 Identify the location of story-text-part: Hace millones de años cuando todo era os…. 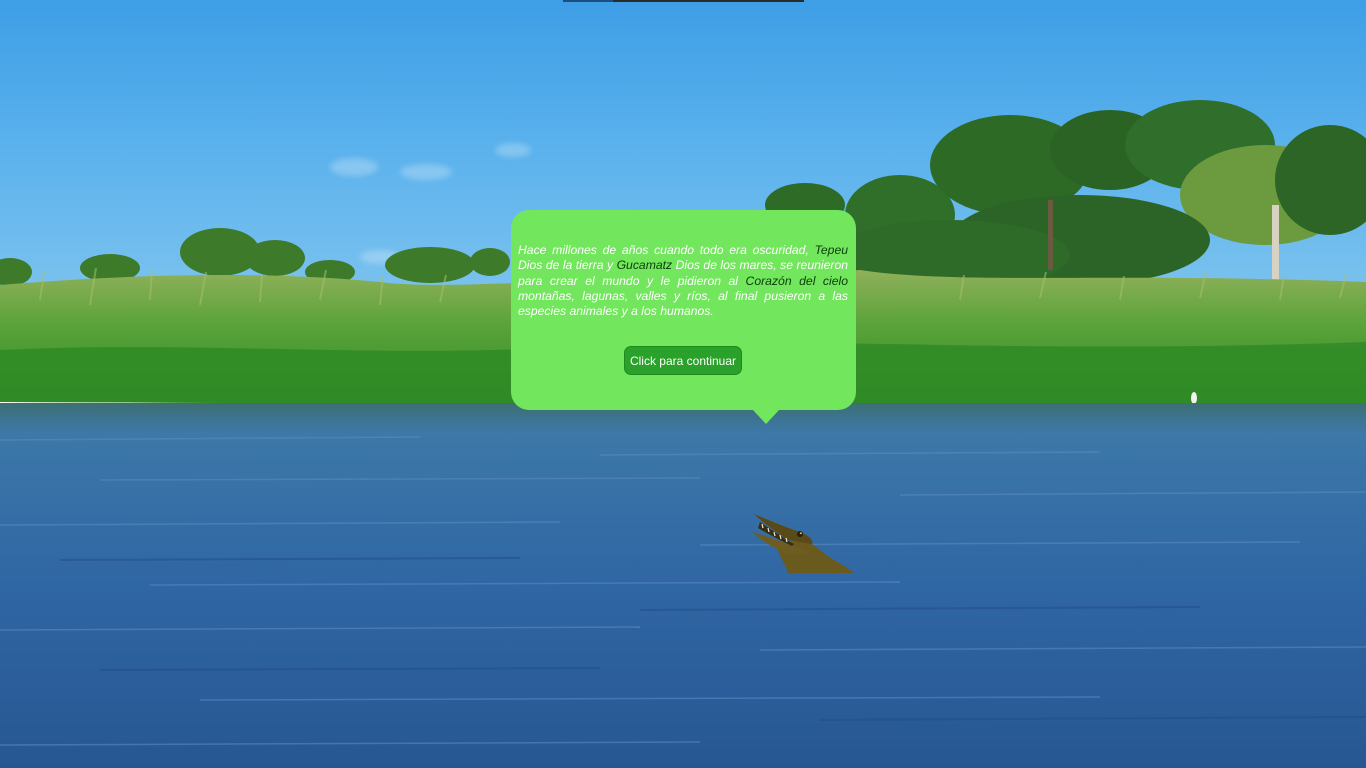
(666, 250).